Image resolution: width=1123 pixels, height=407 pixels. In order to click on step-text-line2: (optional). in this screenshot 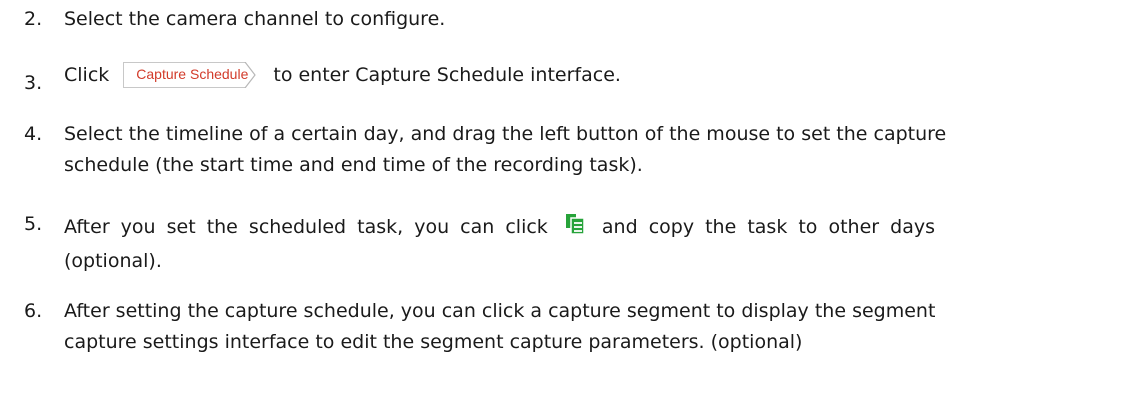, I will do `click(113, 261)`.